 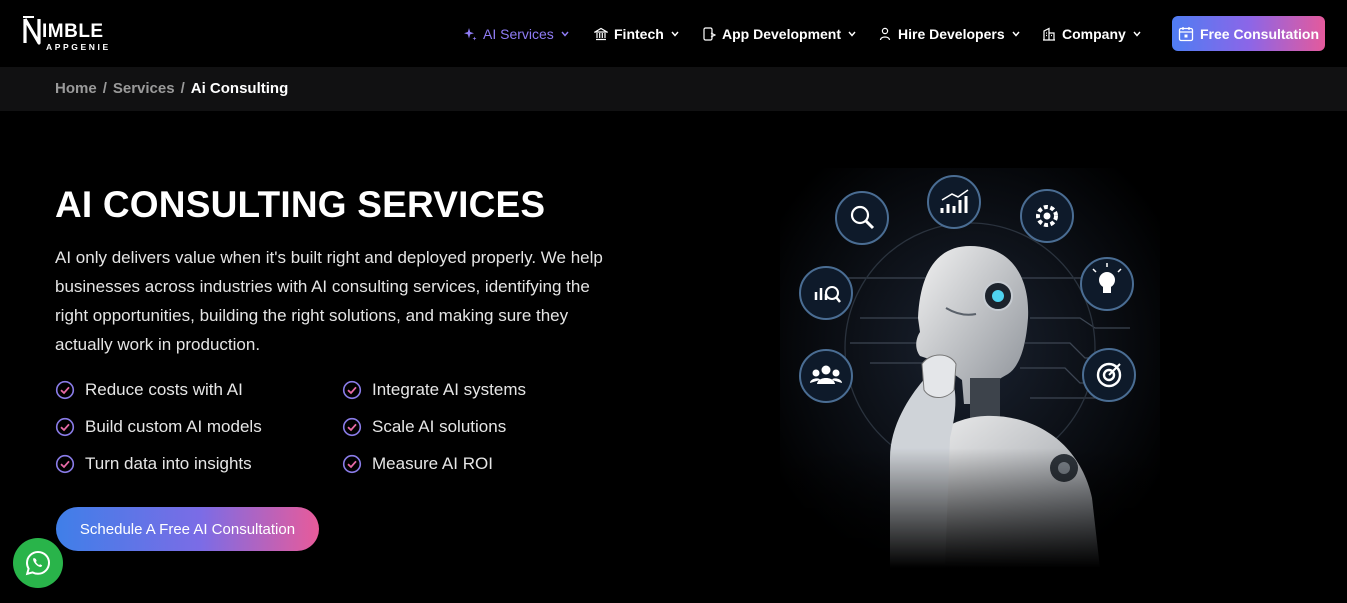 I want to click on growth-chart-icon, so click(x=954, y=202).